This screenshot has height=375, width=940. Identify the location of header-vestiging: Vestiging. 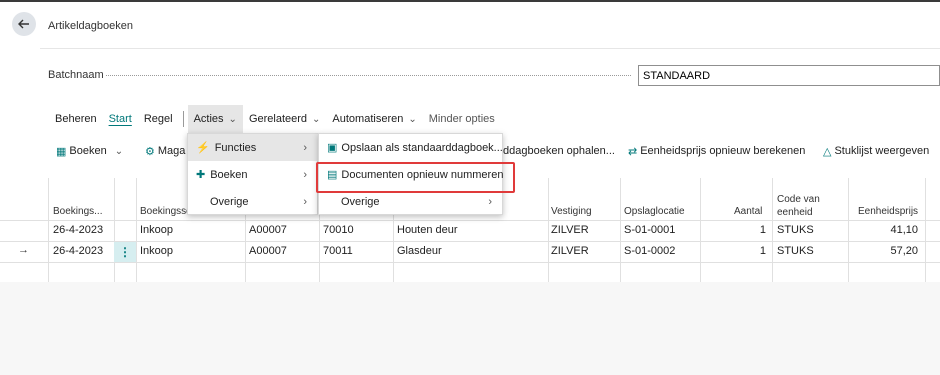
(571, 211).